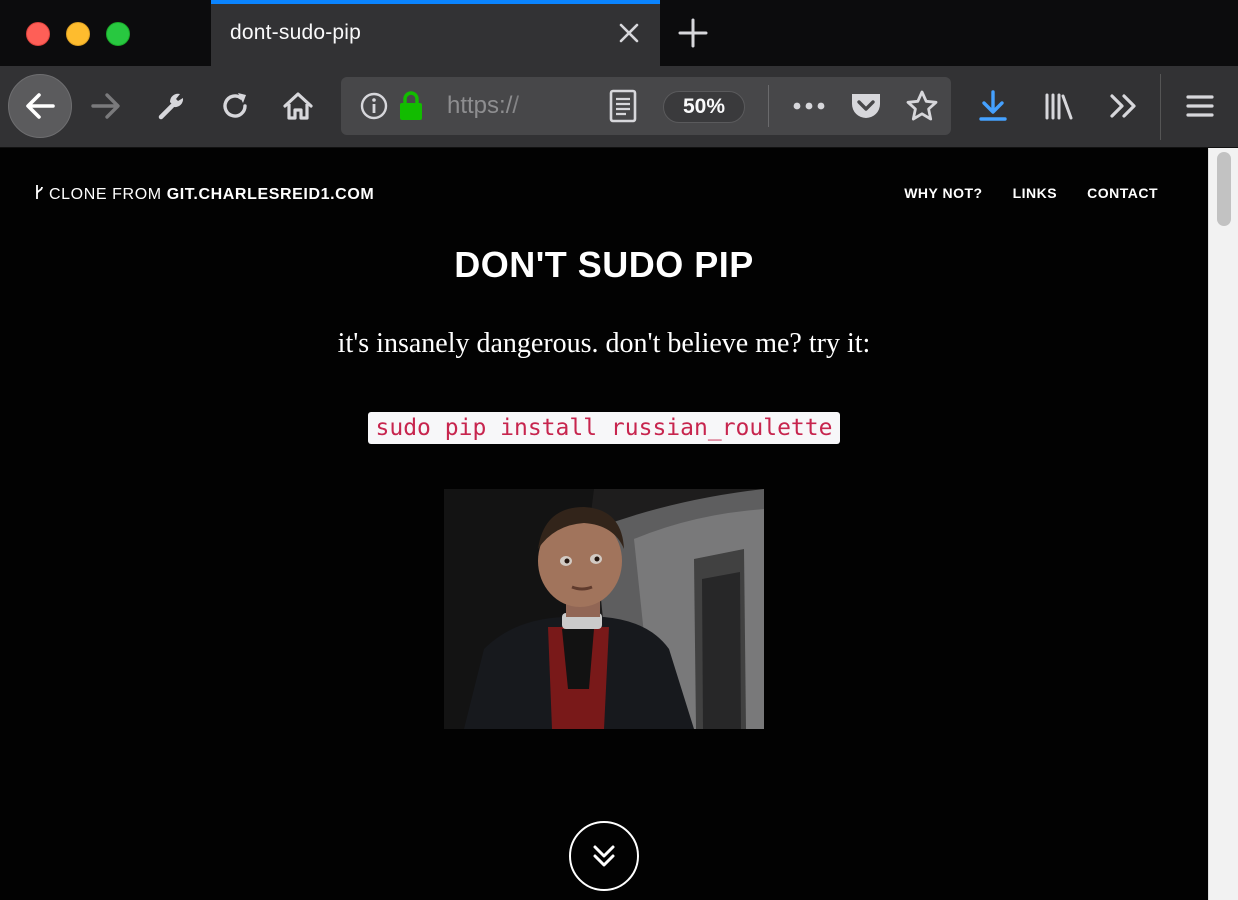 The width and height of the screenshot is (1238, 900). I want to click on more-dots-icon, so click(809, 106).